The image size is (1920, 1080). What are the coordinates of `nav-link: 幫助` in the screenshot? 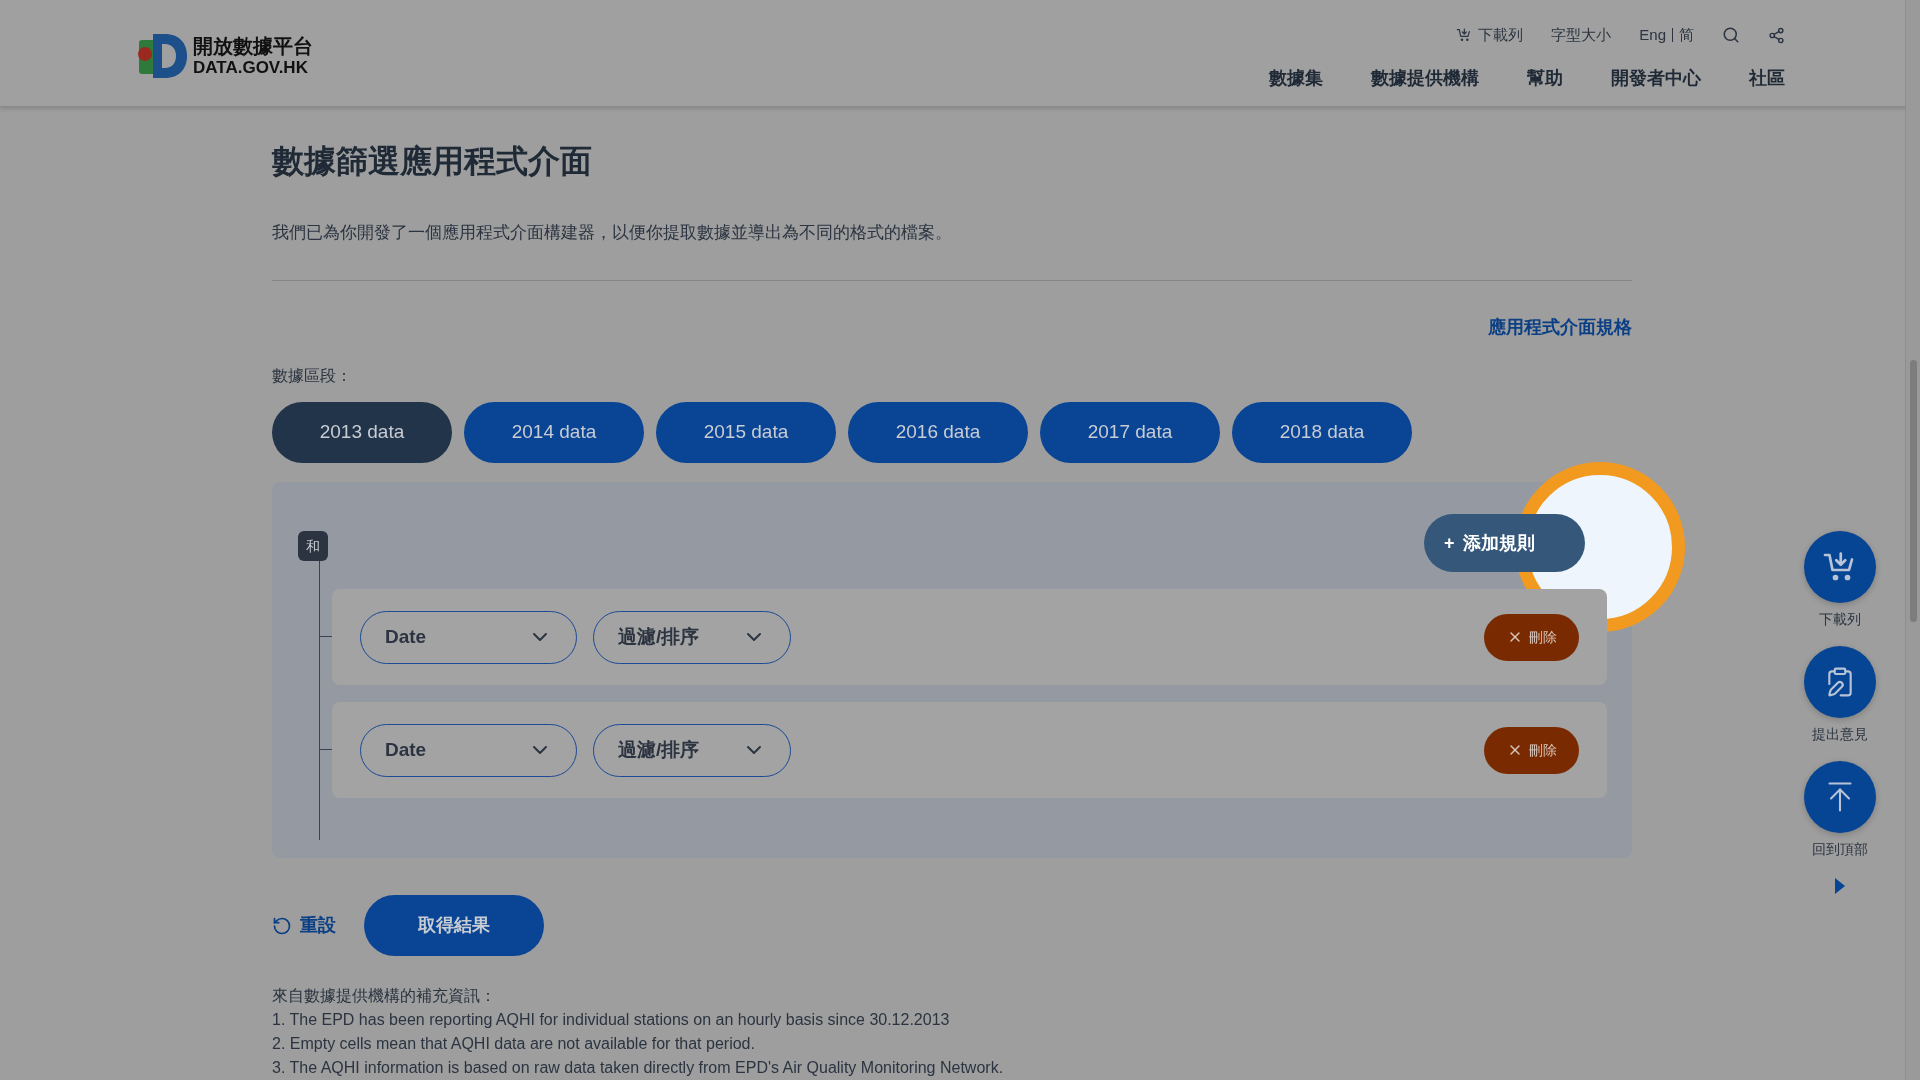 It's located at (1545, 78).